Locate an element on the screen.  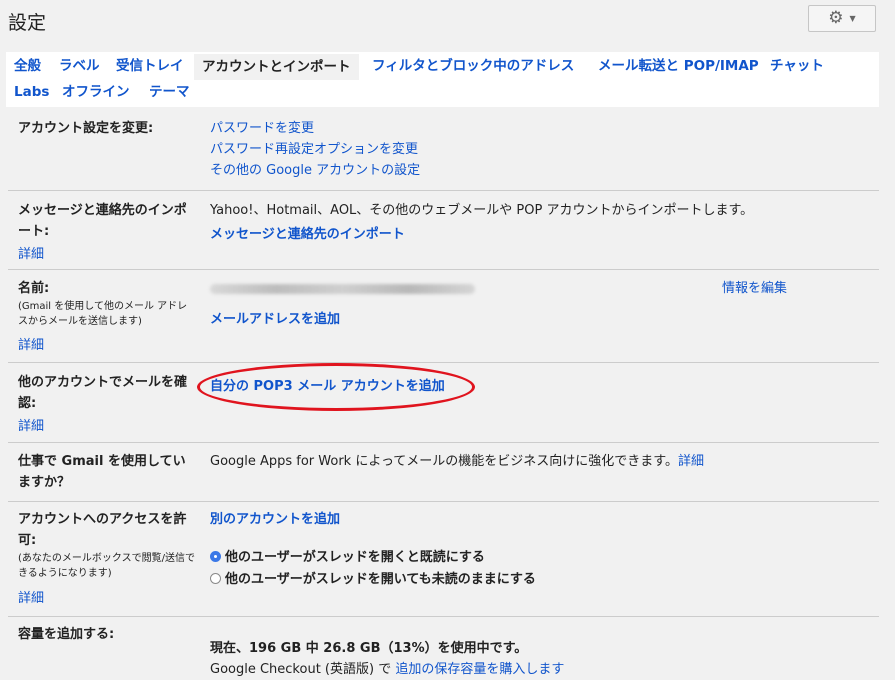
gear-icon: ⚙ is located at coordinates (836, 18).